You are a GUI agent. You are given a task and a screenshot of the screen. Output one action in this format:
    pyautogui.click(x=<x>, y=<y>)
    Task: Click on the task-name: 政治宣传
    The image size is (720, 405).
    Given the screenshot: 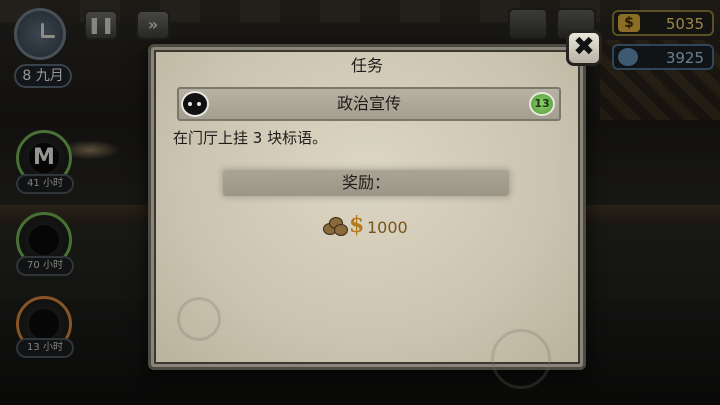 What is the action you would take?
    pyautogui.click(x=368, y=103)
    